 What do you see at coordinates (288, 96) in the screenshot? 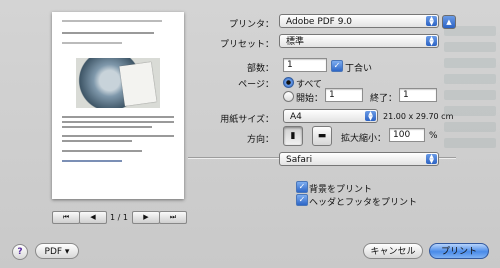
I see `pages-range-radio` at bounding box center [288, 96].